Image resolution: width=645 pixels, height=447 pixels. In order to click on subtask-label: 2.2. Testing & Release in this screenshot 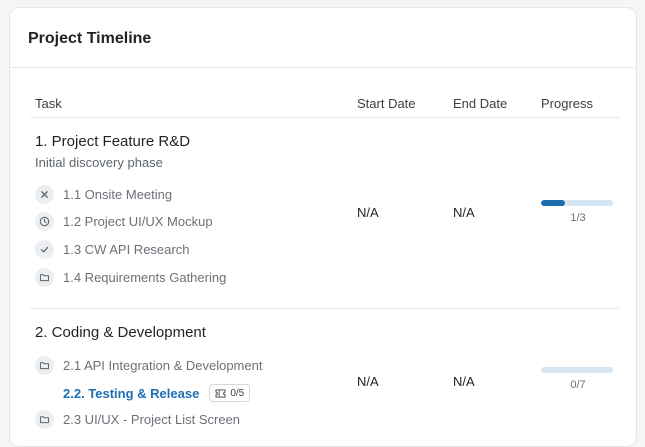, I will do `click(131, 393)`.